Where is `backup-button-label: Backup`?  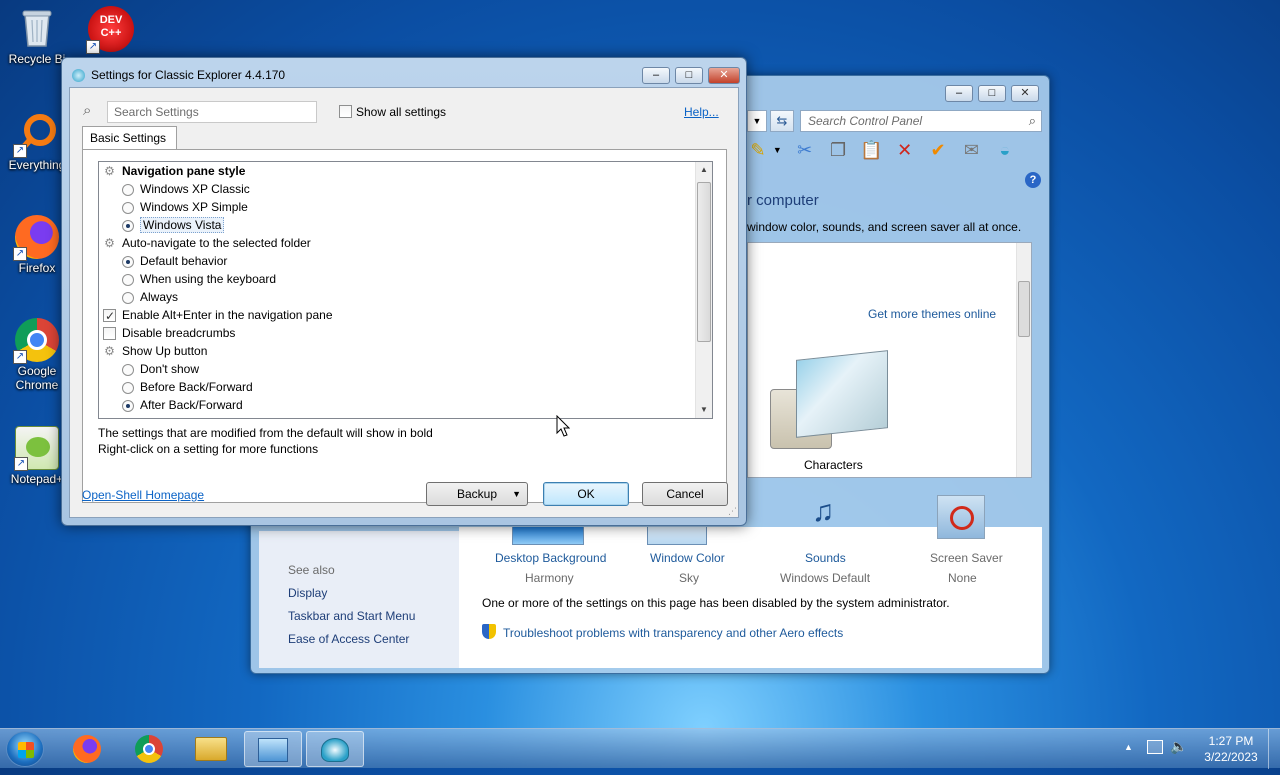 backup-button-label: Backup is located at coordinates (477, 494).